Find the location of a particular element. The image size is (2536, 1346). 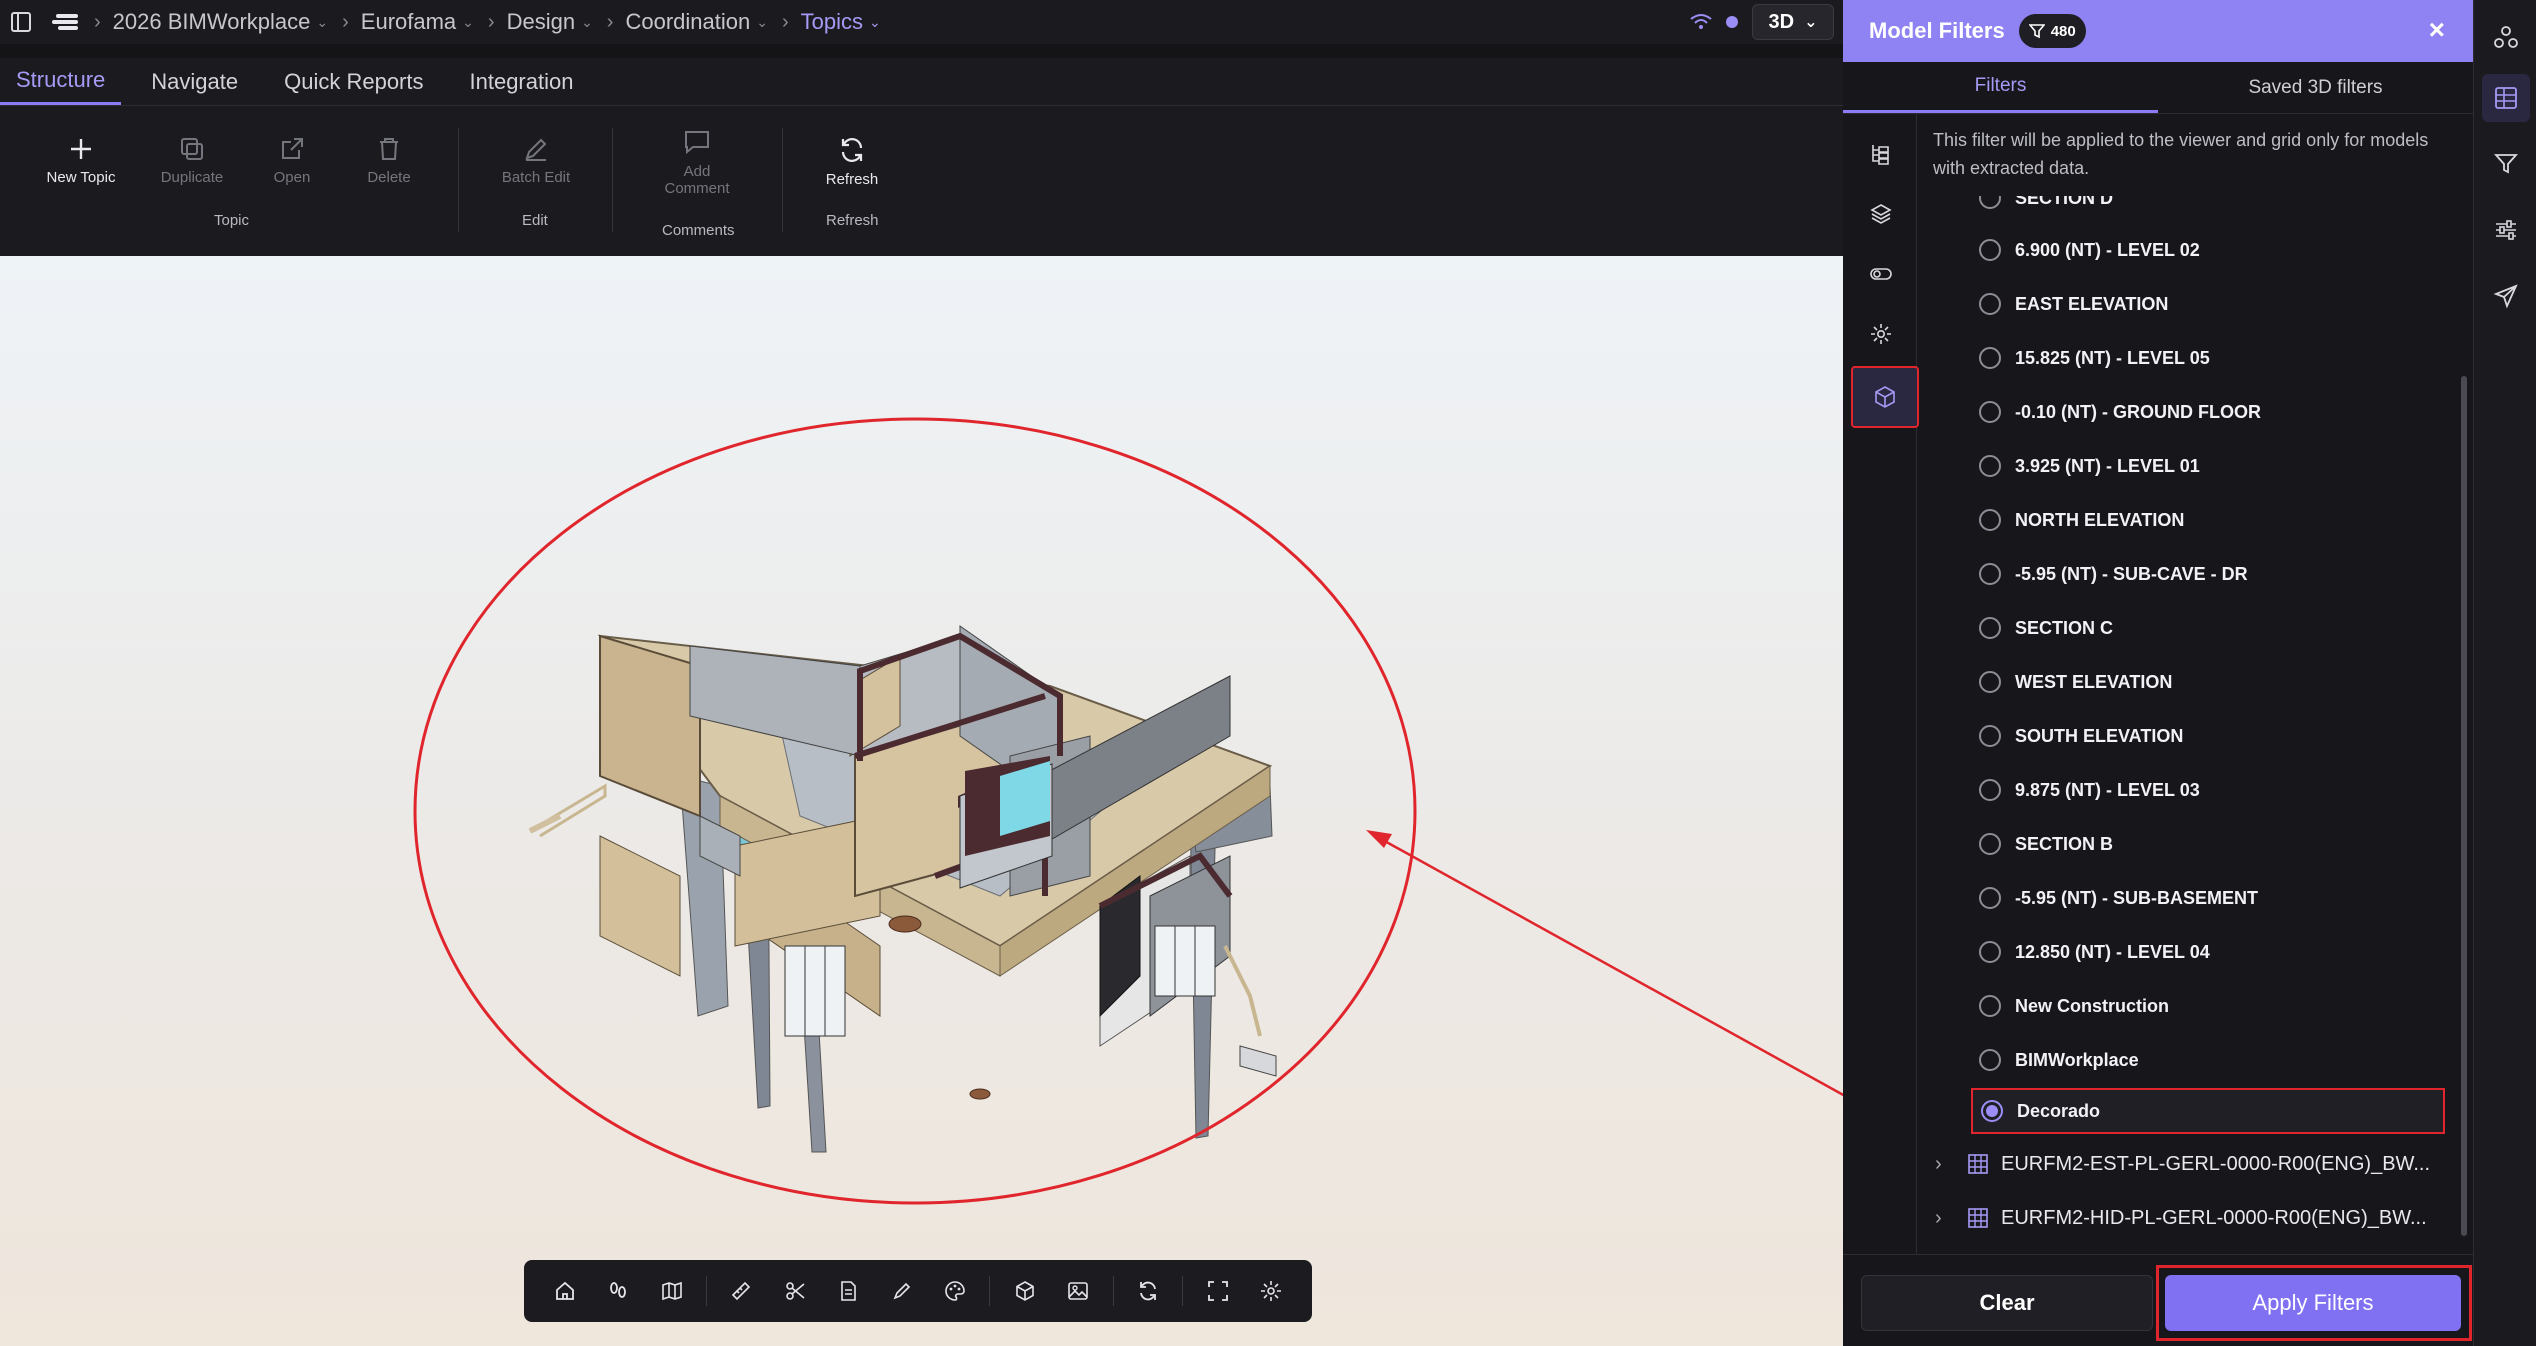

plus-icon is located at coordinates (81, 149).